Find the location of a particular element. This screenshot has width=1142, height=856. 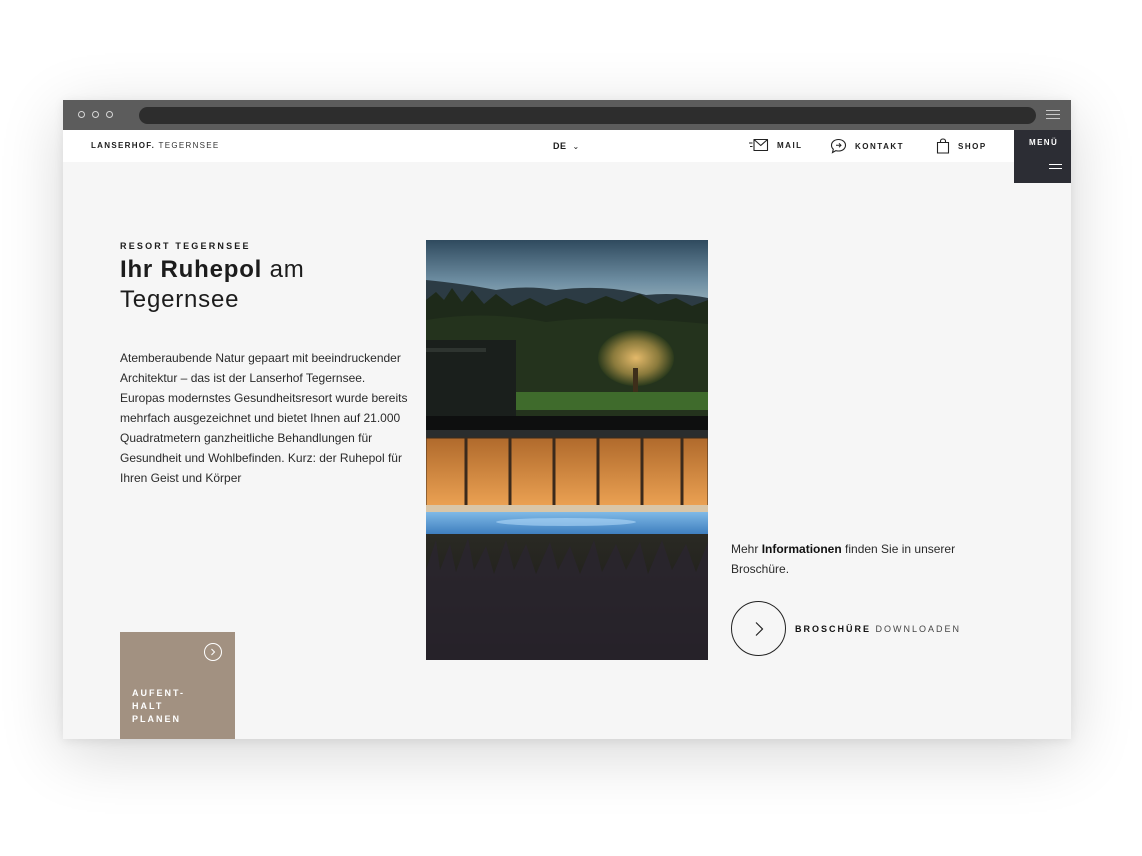

download-label: BROSCHÜRE DOWNLOADEN is located at coordinates (878, 629).